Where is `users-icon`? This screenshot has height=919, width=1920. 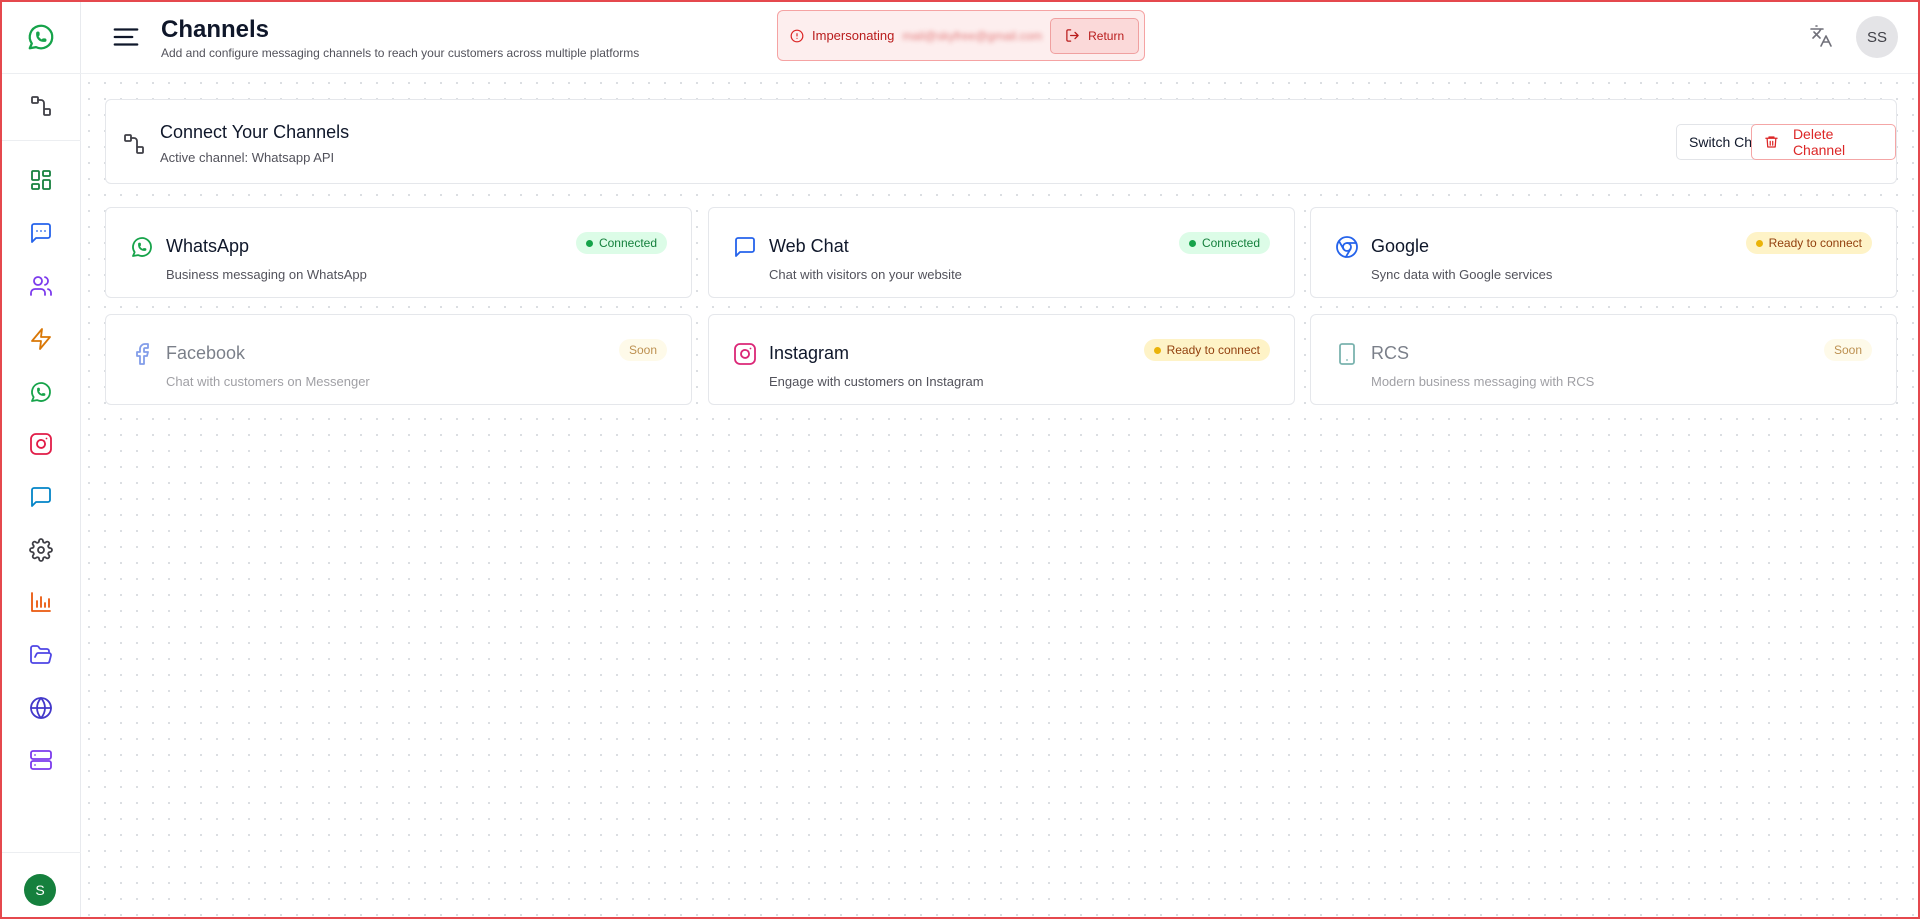
users-icon is located at coordinates (41, 286).